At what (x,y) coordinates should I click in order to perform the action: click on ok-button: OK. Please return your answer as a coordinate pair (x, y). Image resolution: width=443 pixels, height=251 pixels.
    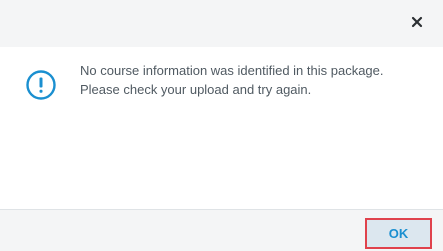
    Looking at the image, I should click on (398, 233).